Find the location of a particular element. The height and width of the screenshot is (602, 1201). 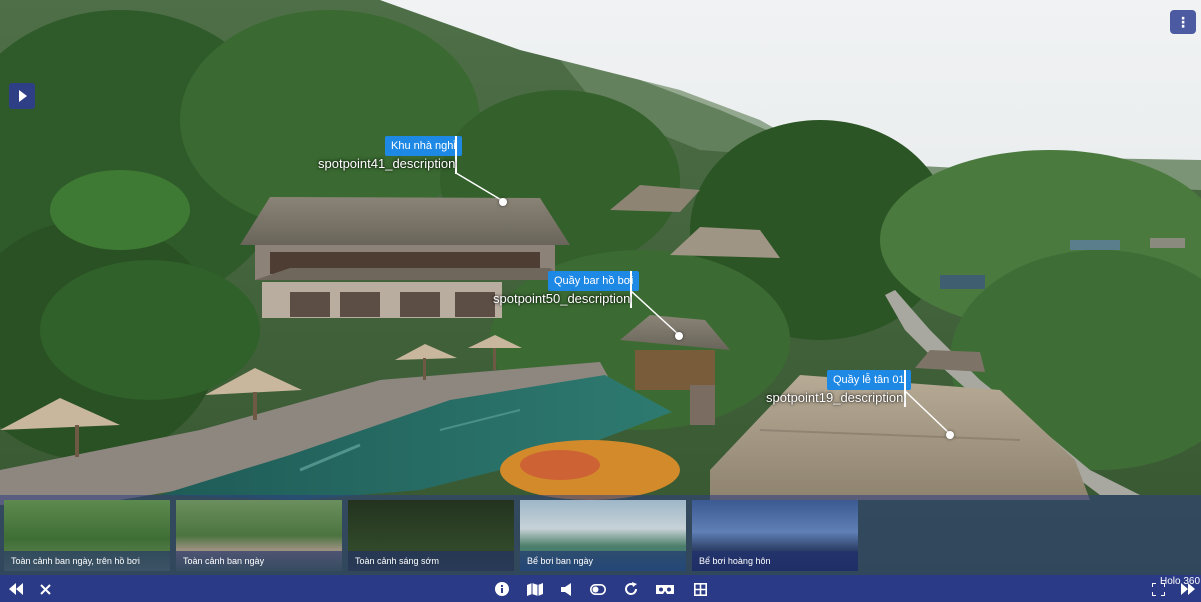

toggle-hotspots-button is located at coordinates (598, 589).